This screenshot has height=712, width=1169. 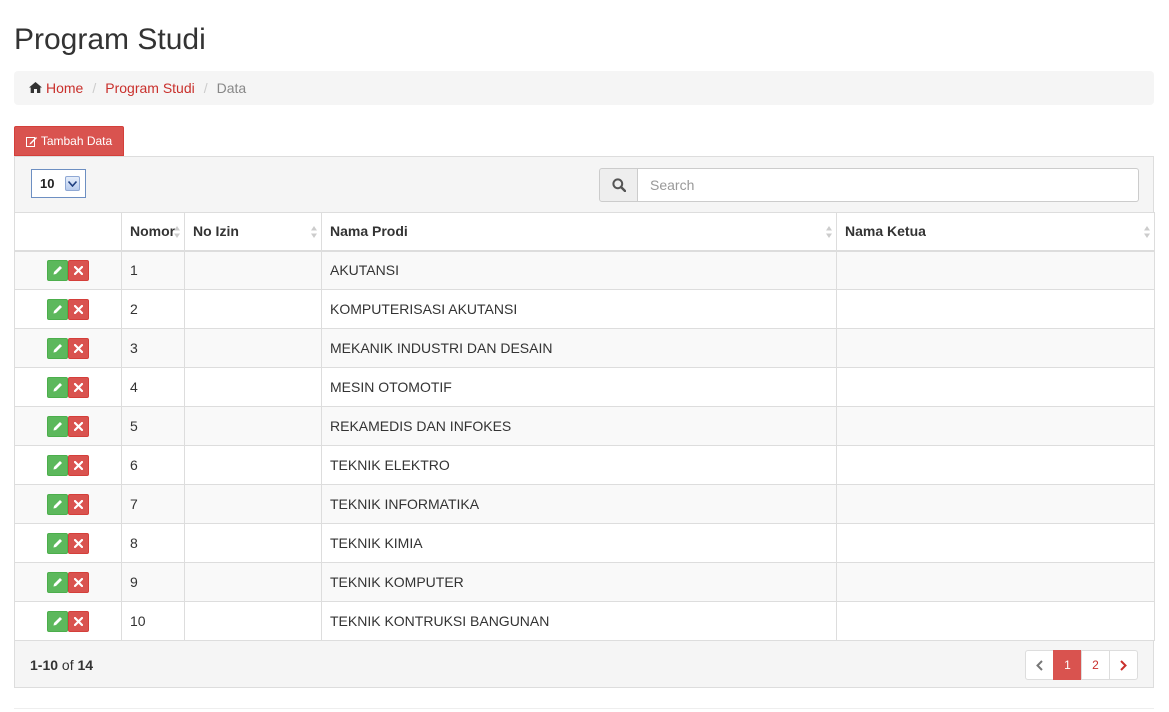 I want to click on breadcrumb-section: Program Studi, so click(x=149, y=88).